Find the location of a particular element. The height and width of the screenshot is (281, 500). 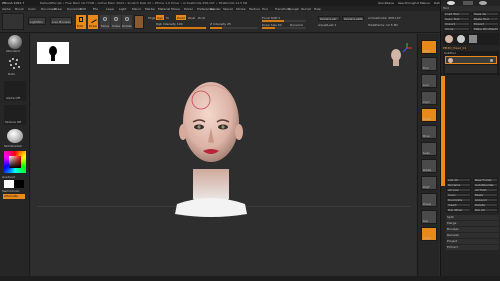

replay-last-button: ReplayLast is located at coordinates (329, 18).